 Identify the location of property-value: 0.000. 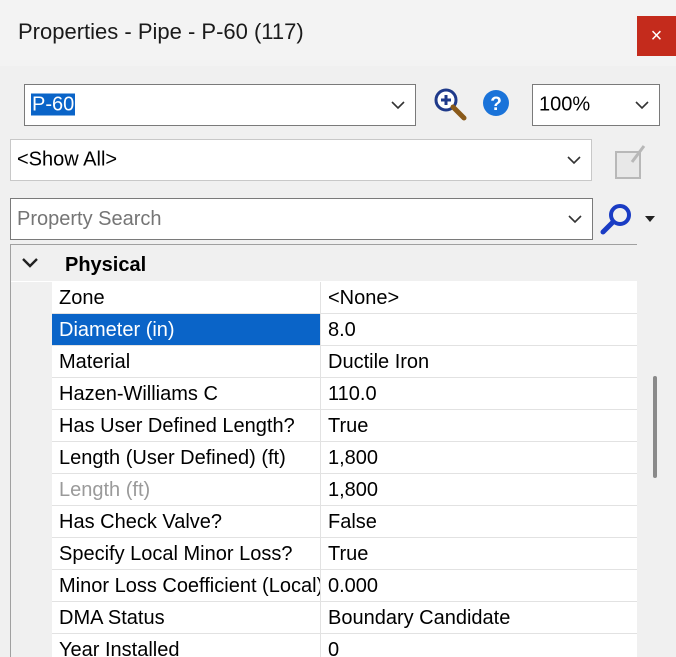
(353, 586).